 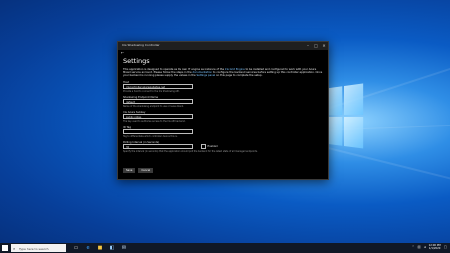 I want to click on window-title: Iris Shadowing Controller, so click(x=141, y=45).